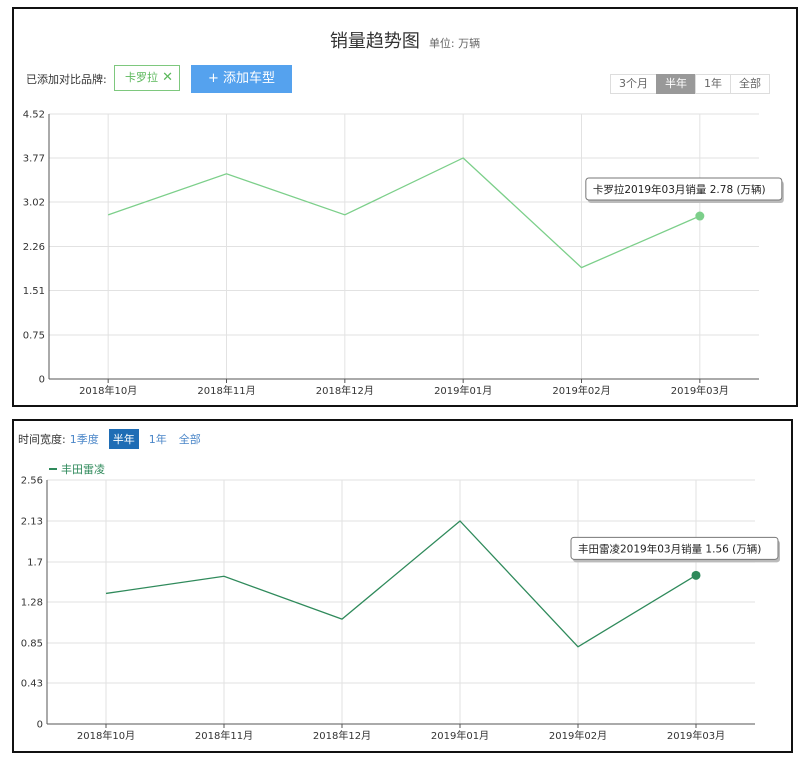 This screenshot has width=810, height=768. I want to click on y-tick-label: 3.77, so click(34, 158).